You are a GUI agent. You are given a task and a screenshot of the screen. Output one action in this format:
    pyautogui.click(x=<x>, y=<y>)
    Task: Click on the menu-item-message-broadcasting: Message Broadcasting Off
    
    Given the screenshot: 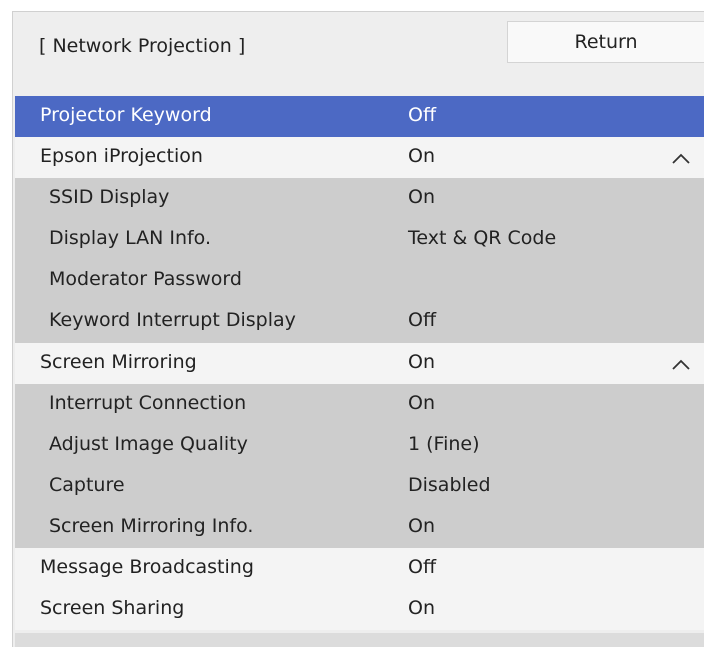 What is the action you would take?
    pyautogui.click(x=359, y=569)
    